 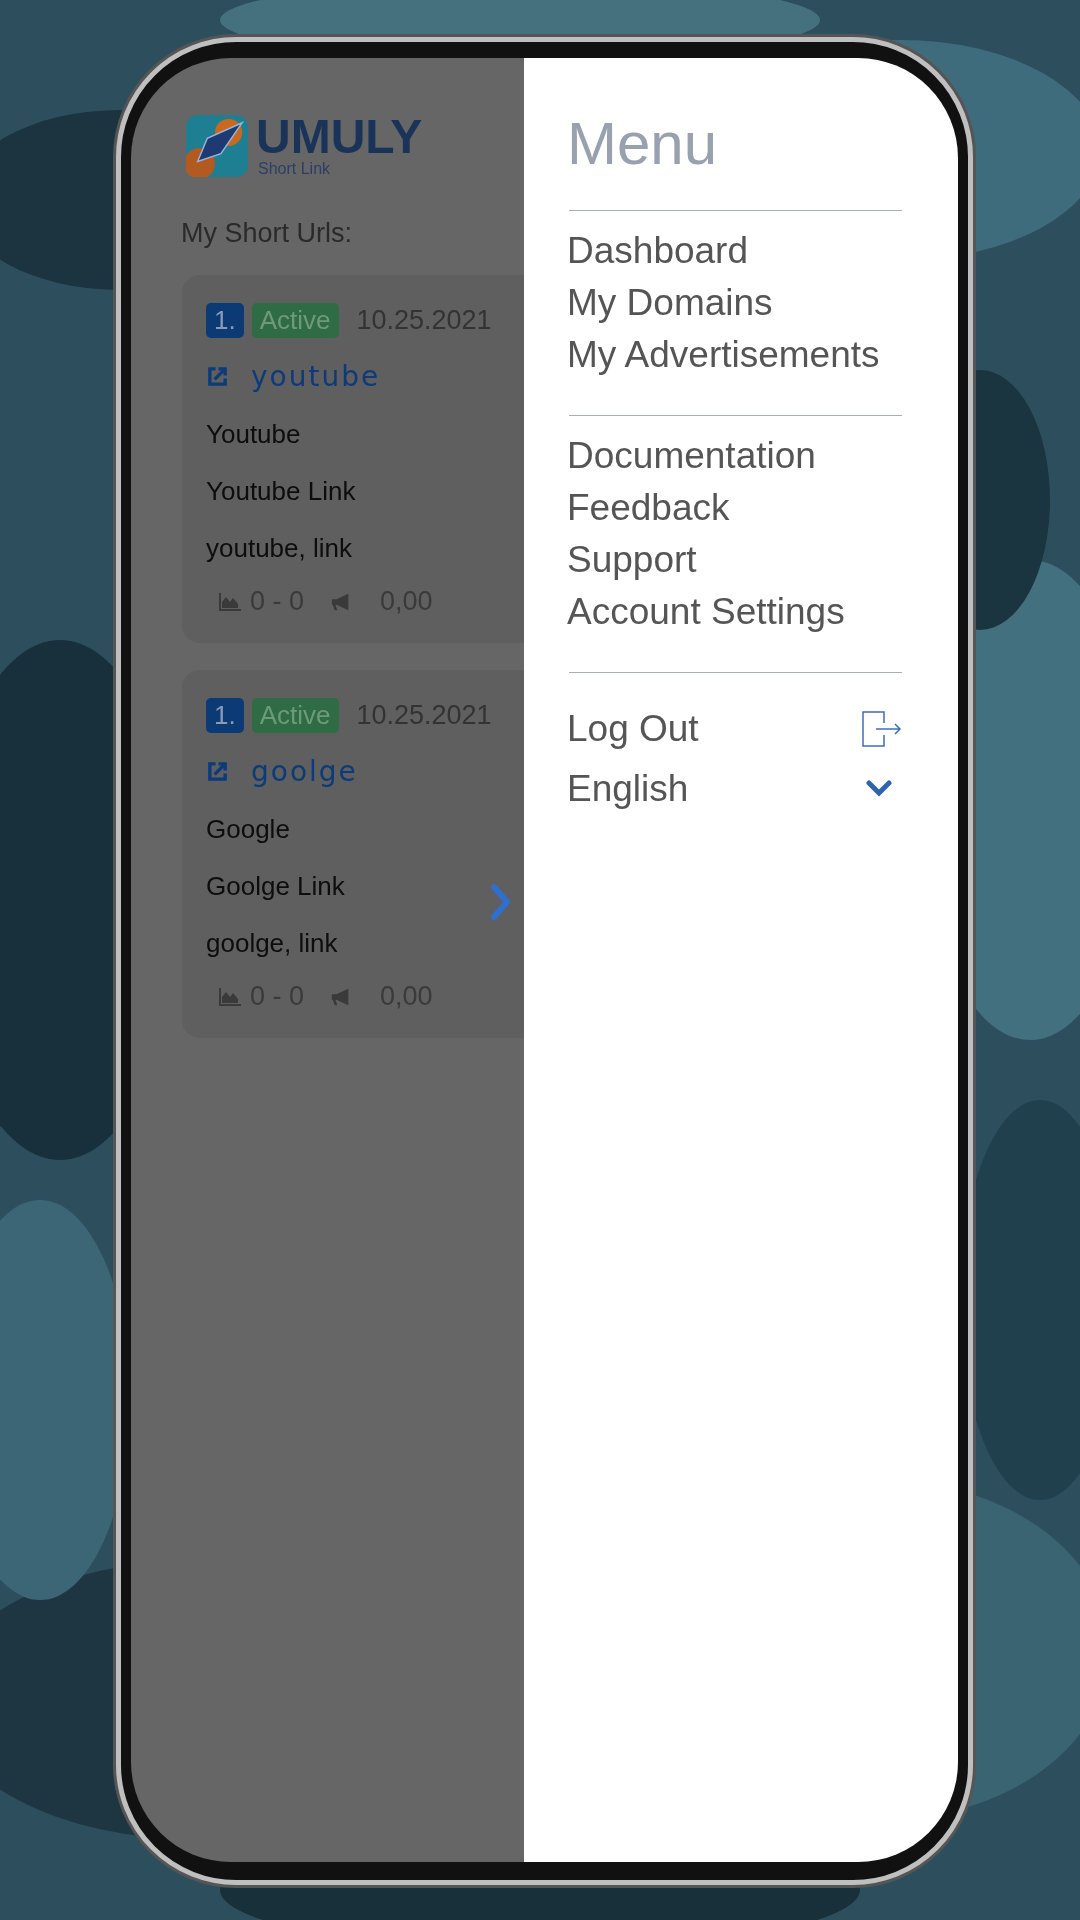 What do you see at coordinates (734, 612) in the screenshot?
I see `menu-item: Account Settings` at bounding box center [734, 612].